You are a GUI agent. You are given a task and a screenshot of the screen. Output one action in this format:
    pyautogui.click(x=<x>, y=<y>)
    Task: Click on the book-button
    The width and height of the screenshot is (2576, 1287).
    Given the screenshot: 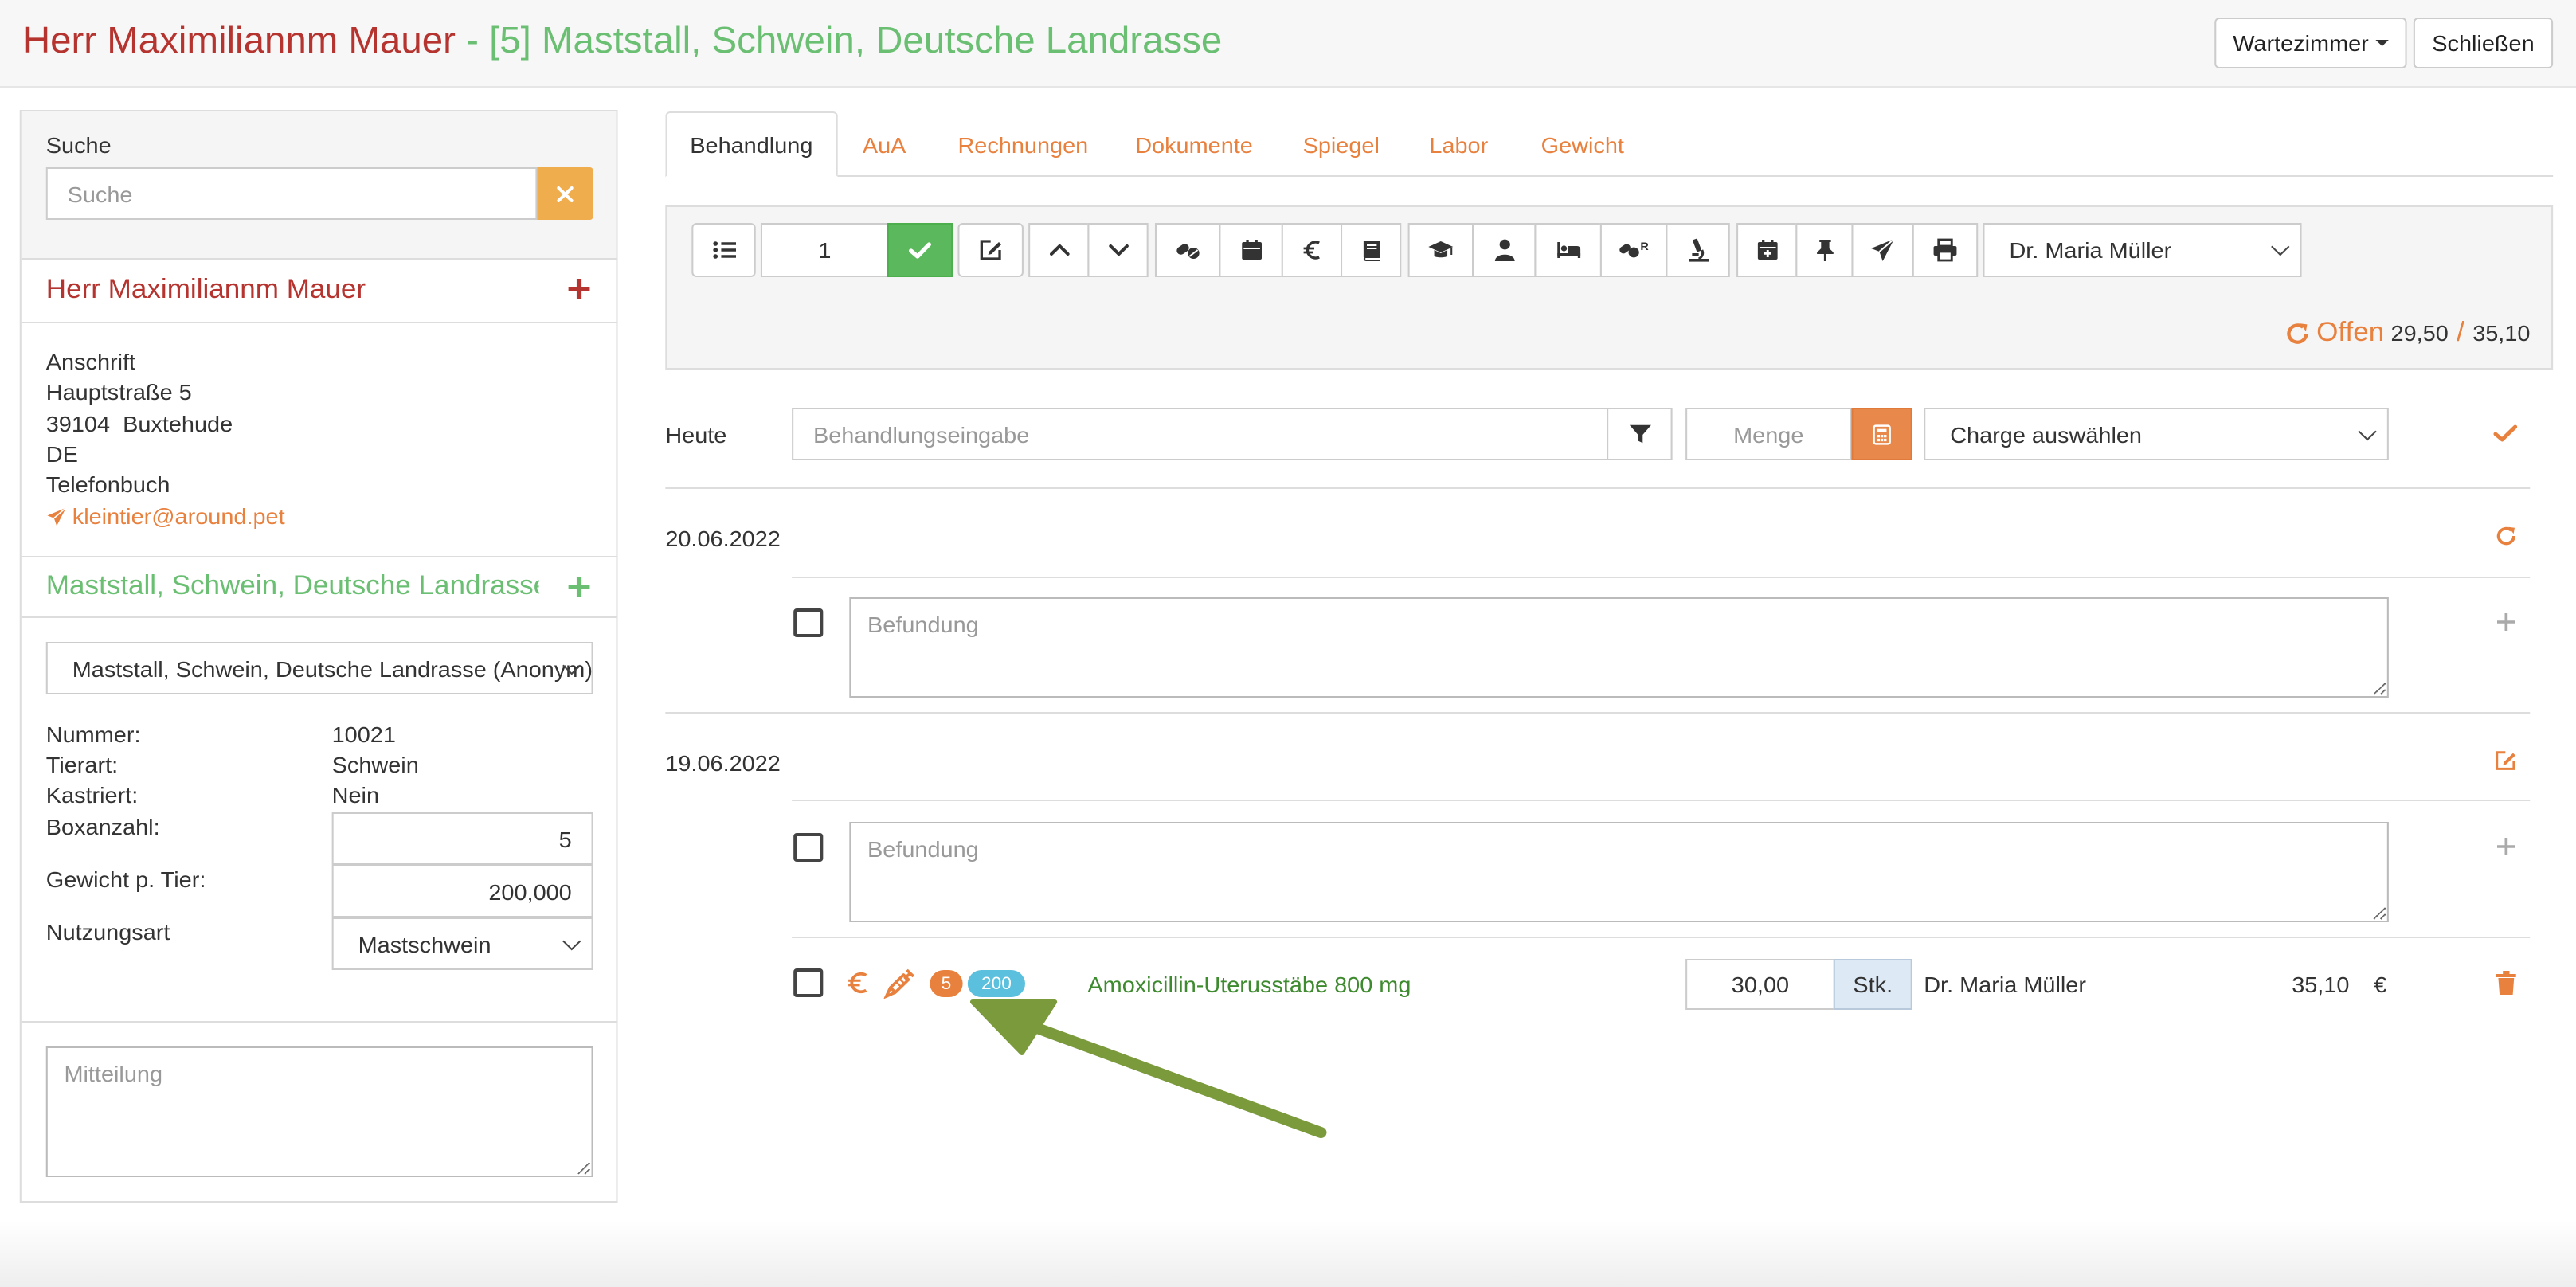 What is the action you would take?
    pyautogui.click(x=1371, y=250)
    